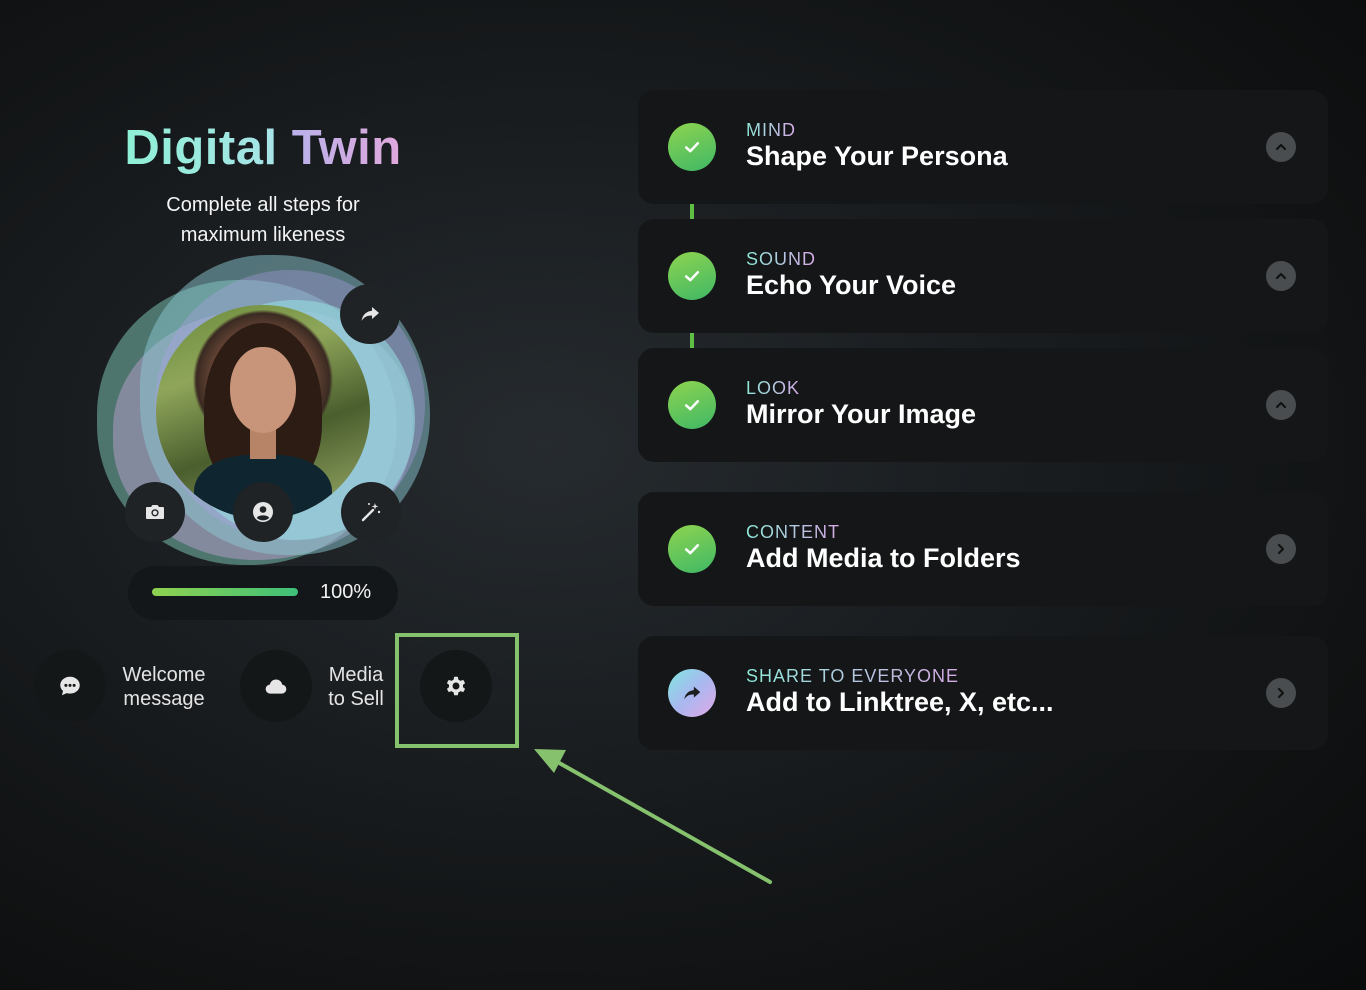 The height and width of the screenshot is (990, 1366). I want to click on share-avatar-button, so click(370, 314).